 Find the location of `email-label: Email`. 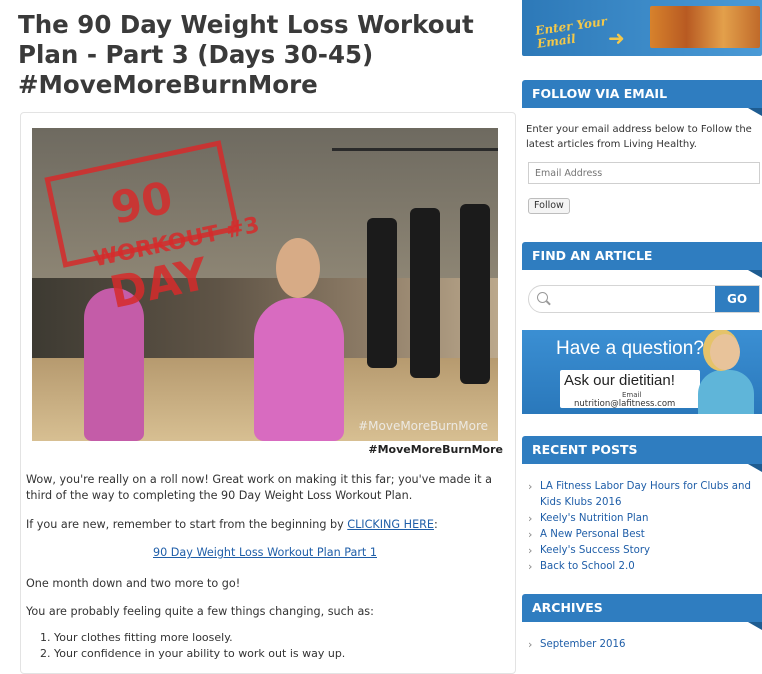

email-label: Email is located at coordinates (632, 395).